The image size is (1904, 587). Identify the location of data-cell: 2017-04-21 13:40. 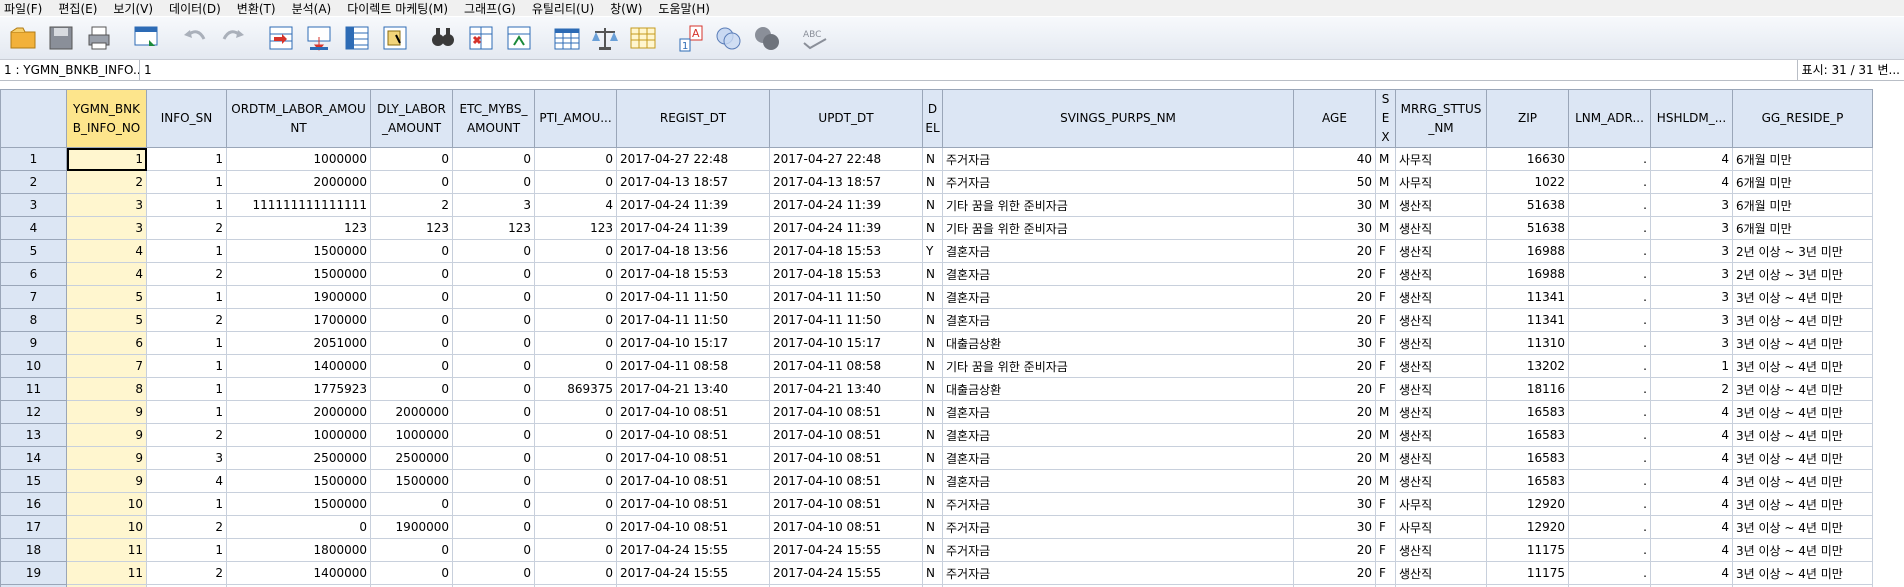
(846, 389).